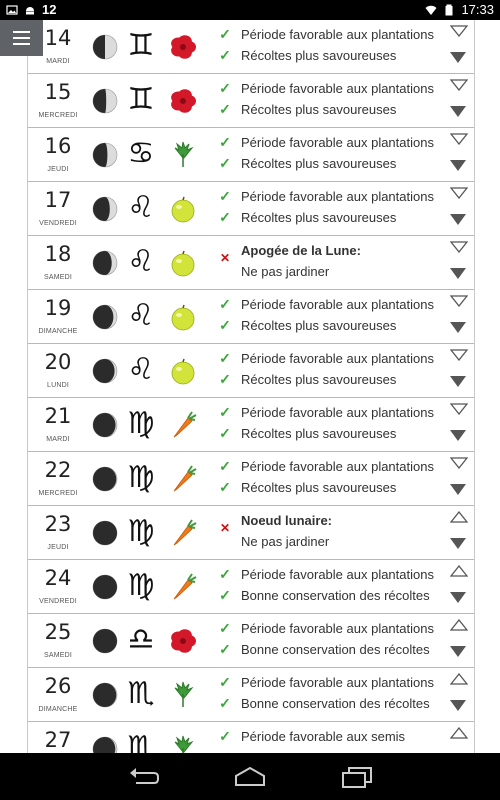  I want to click on zodiac-sign-icon: ♎, so click(141, 639).